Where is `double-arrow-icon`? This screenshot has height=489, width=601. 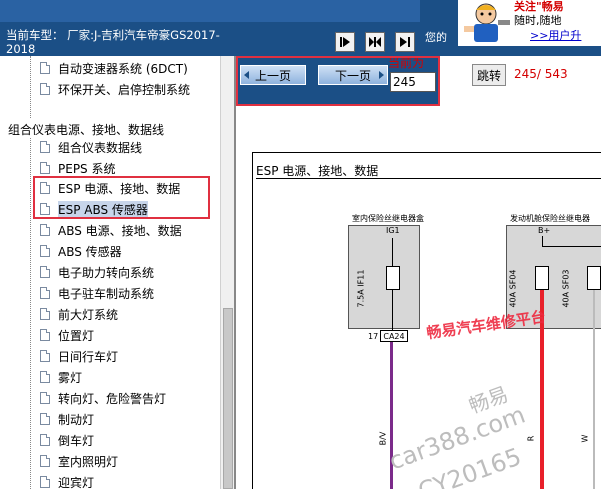
double-arrow-icon is located at coordinates (375, 42).